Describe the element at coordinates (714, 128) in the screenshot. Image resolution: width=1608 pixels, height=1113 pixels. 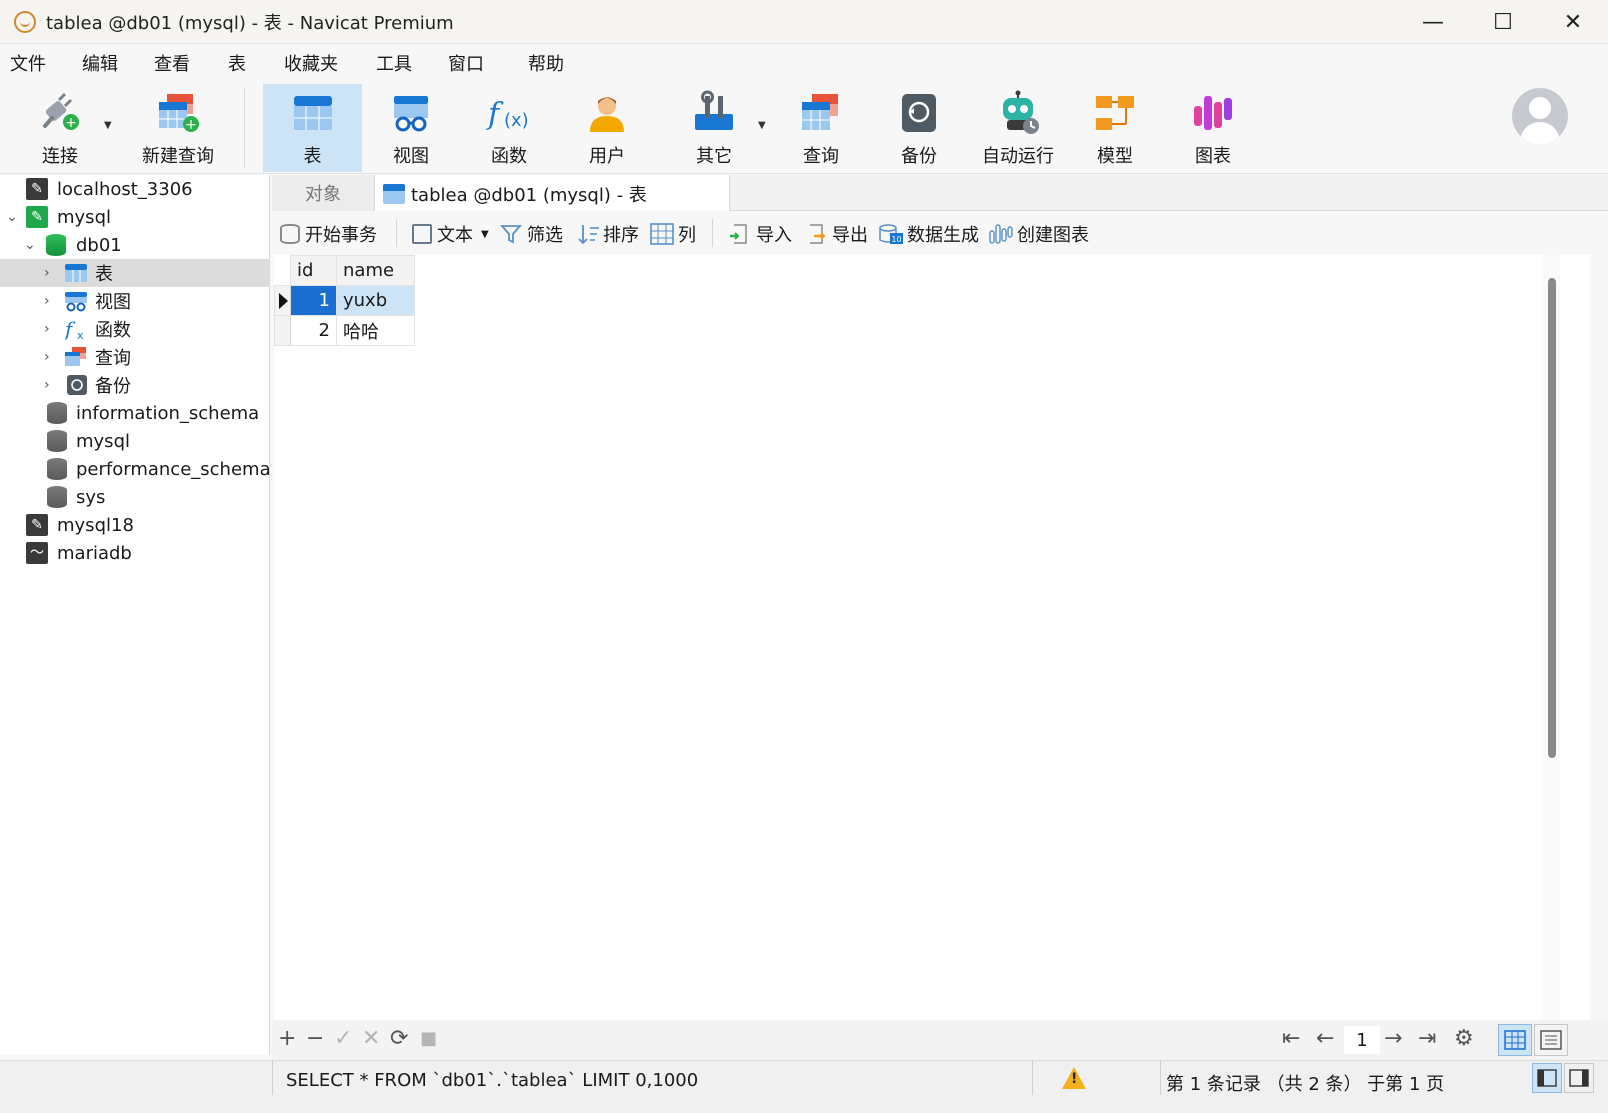
I see `other-button: 其它` at that location.